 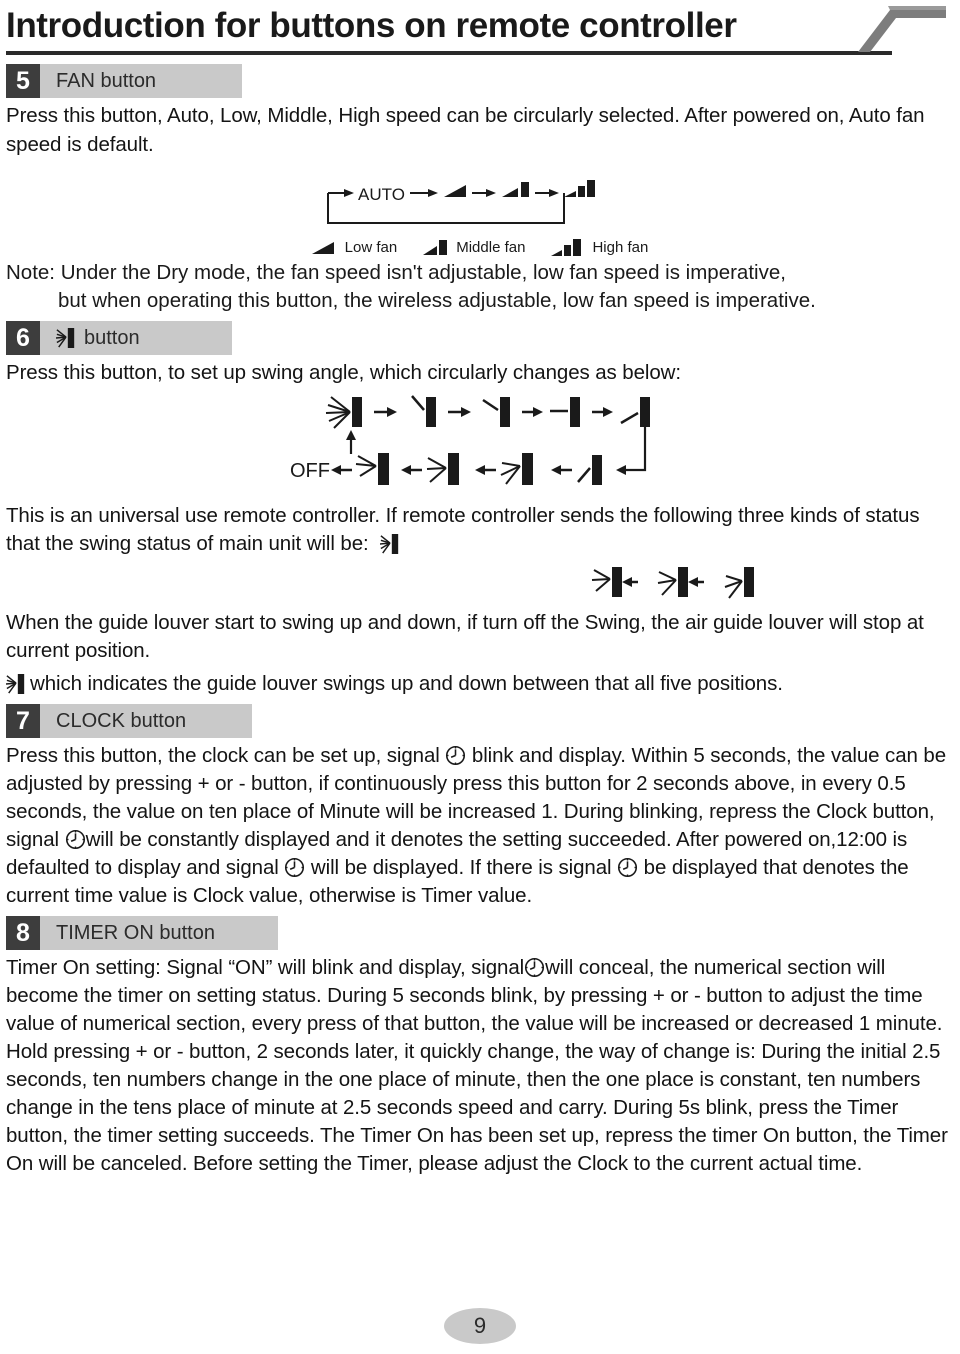 What do you see at coordinates (449, 53) in the screenshot?
I see `title-underline` at bounding box center [449, 53].